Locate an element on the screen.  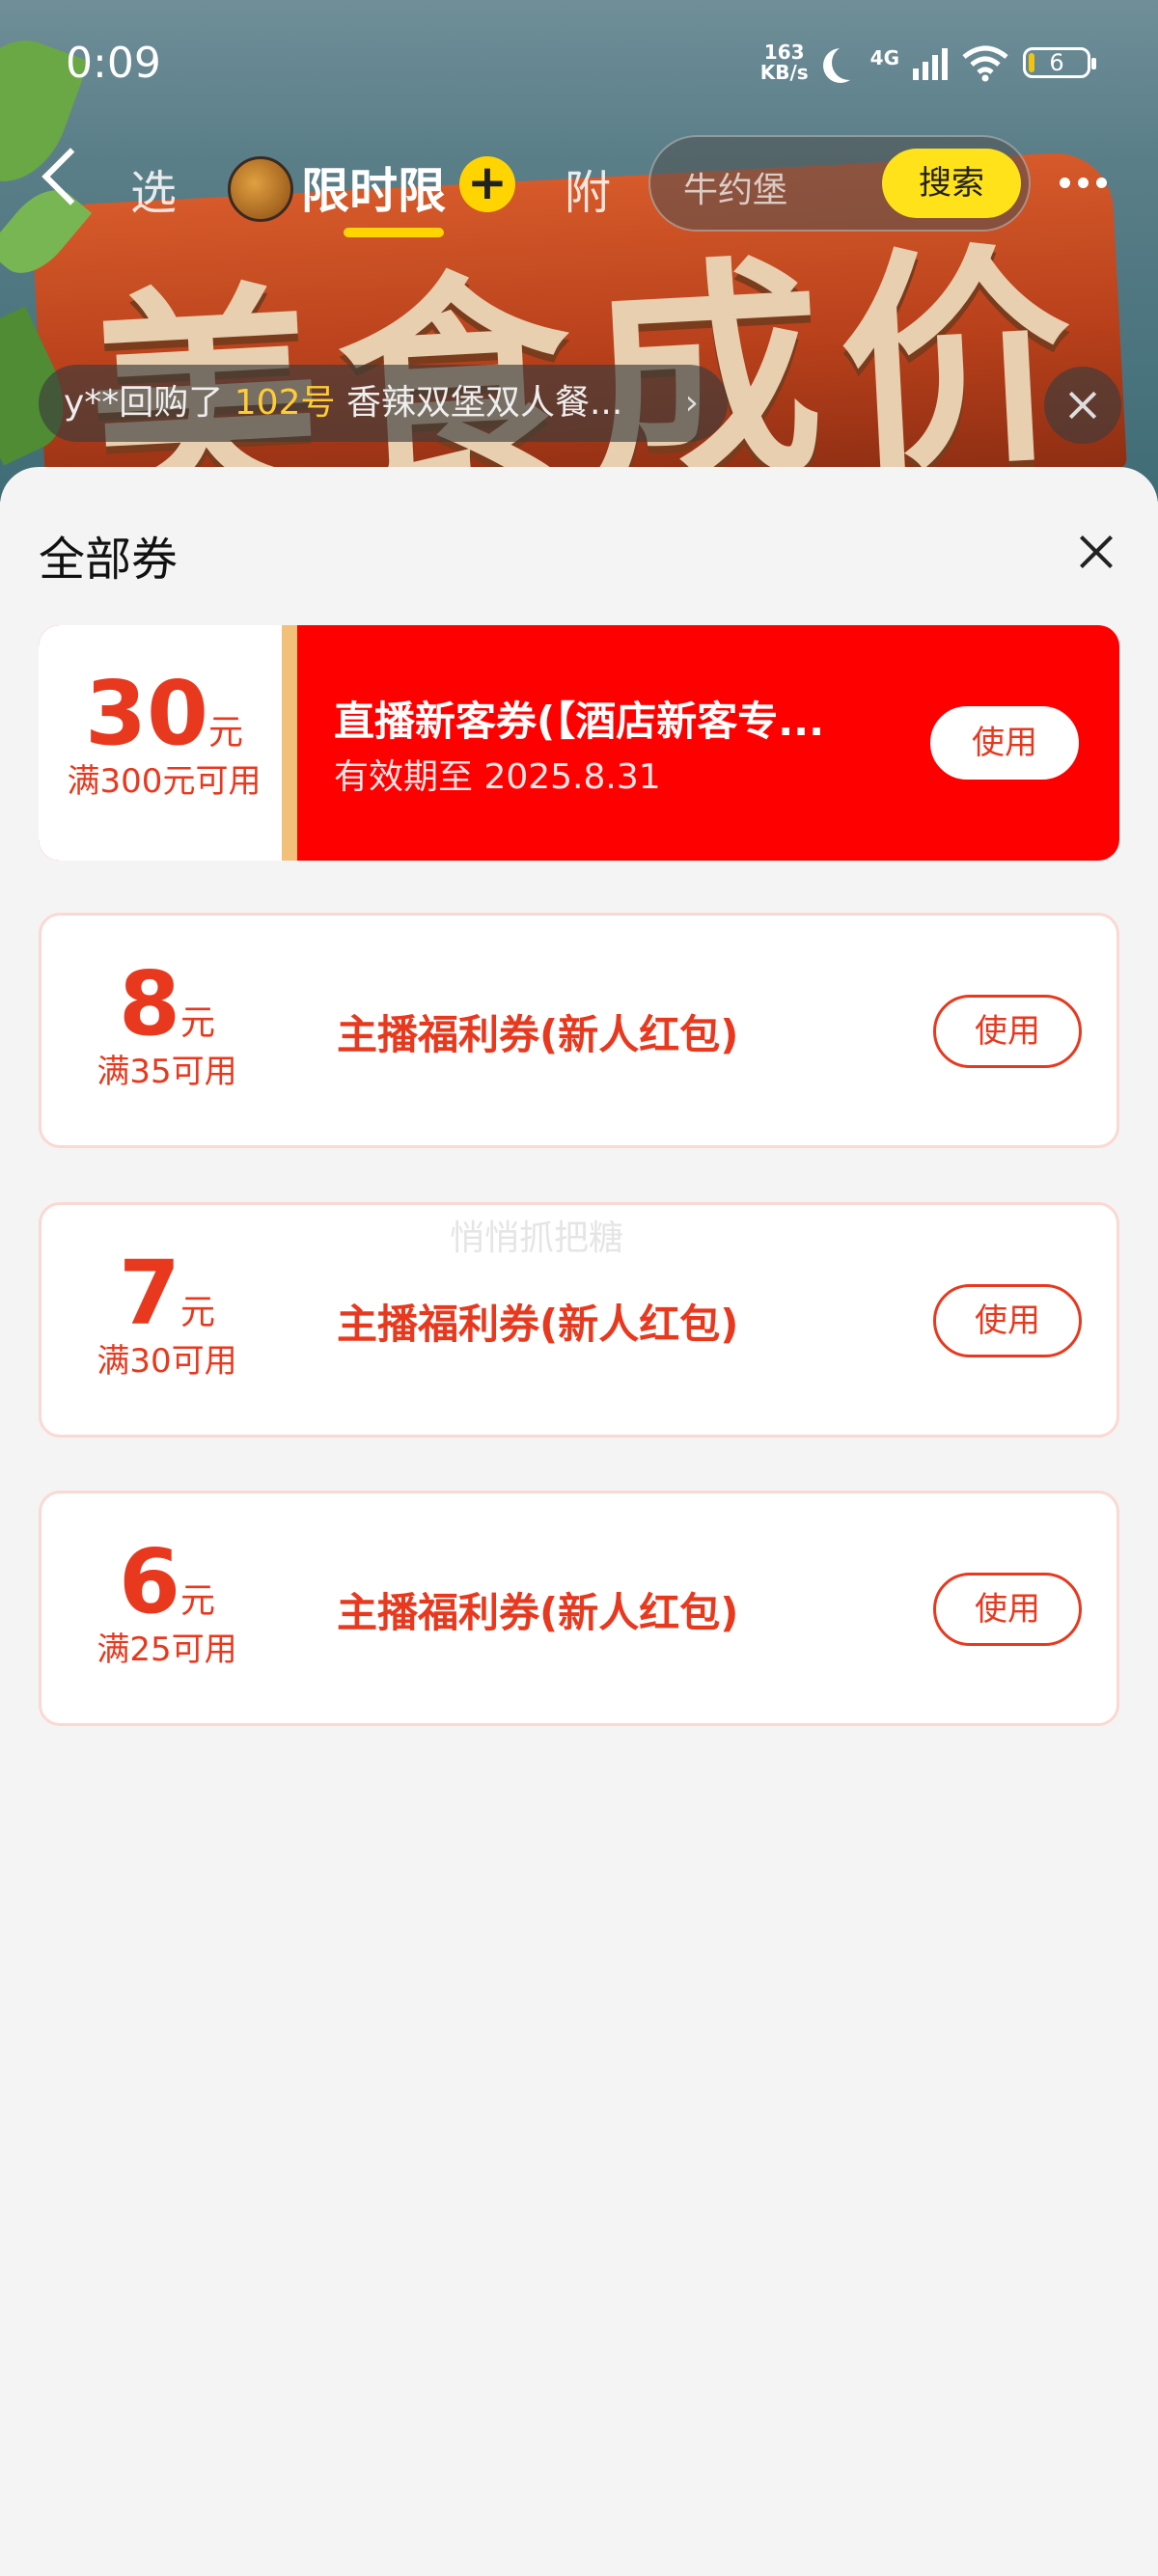
live-room-nav: 选 限时限 + 附 牛约堡 搜索 is located at coordinates (579, 186).